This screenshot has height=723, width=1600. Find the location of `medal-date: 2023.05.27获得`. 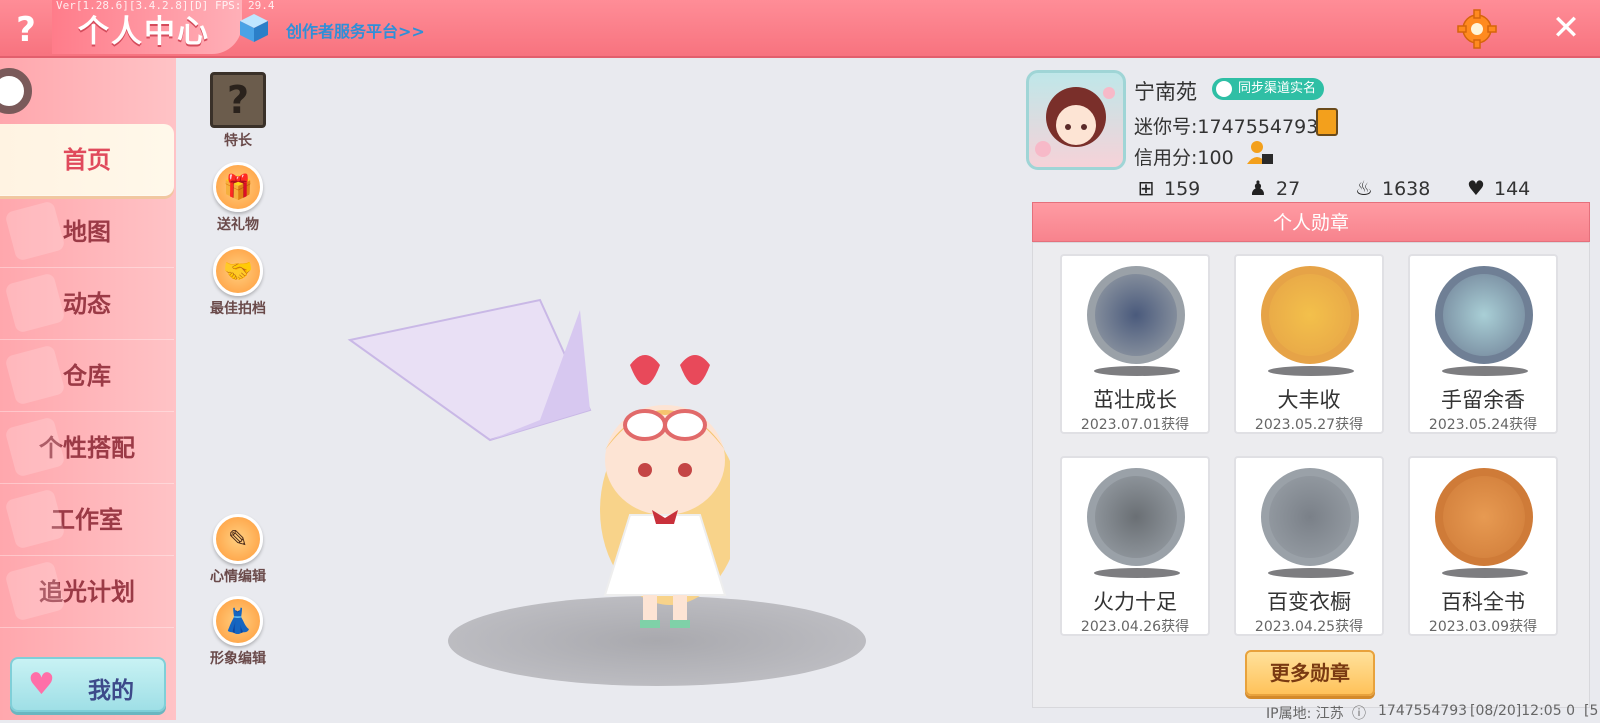

medal-date: 2023.05.27获得 is located at coordinates (1309, 425).